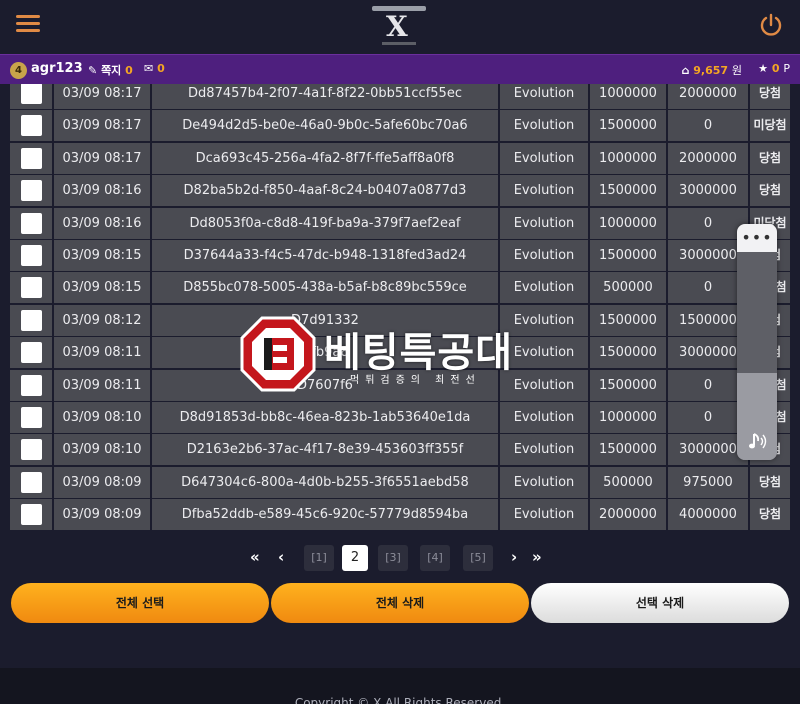 The width and height of the screenshot is (800, 704). What do you see at coordinates (763, 68) in the screenshot?
I see `star-icon: ★` at bounding box center [763, 68].